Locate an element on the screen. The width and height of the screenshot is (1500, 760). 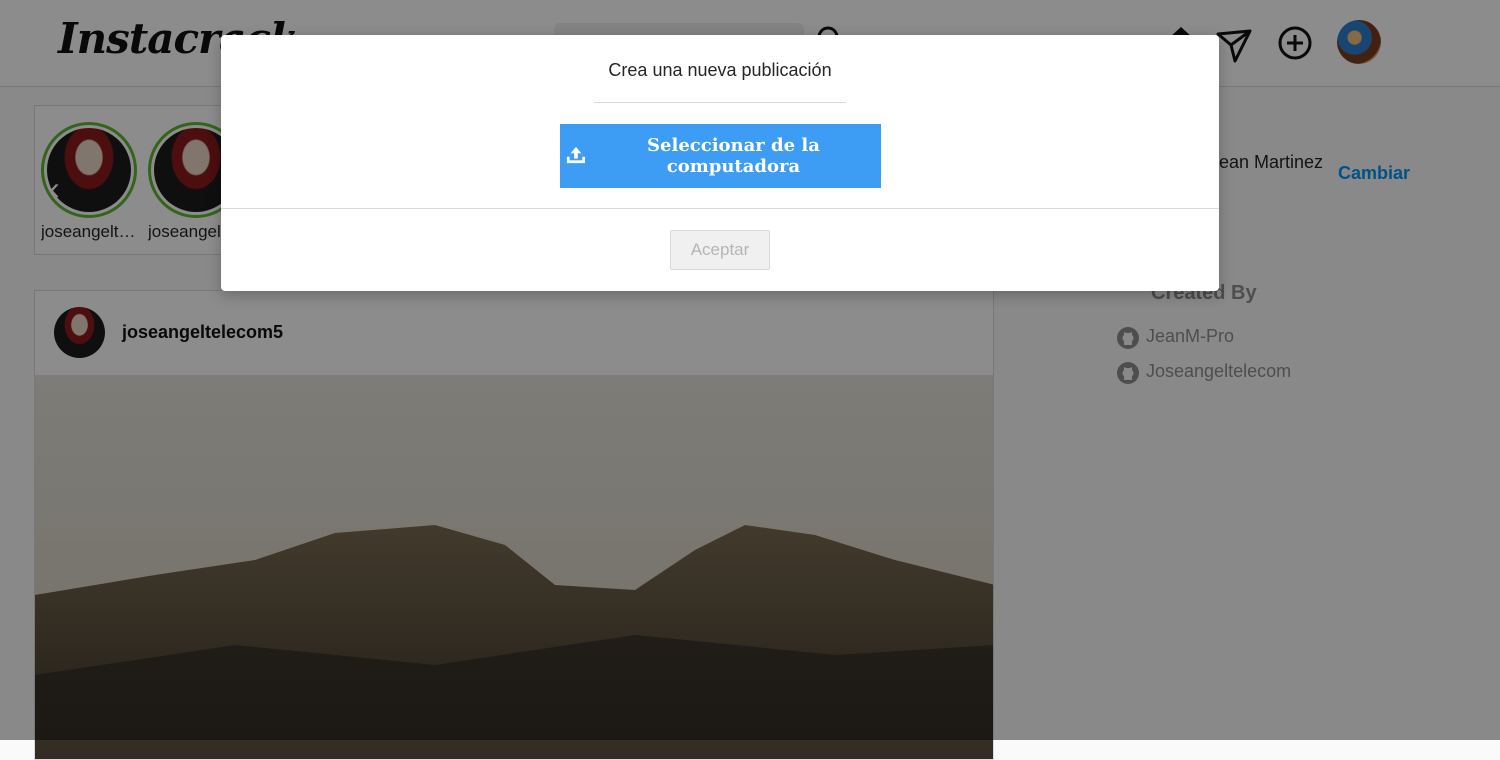
footer-divider is located at coordinates (720, 208).